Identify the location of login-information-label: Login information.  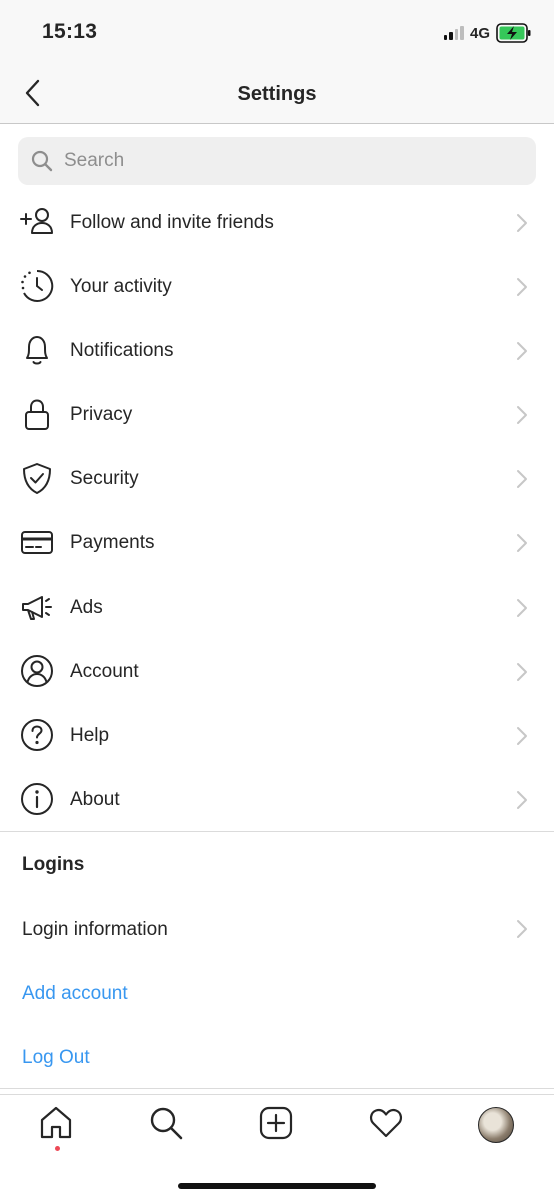
(95, 929).